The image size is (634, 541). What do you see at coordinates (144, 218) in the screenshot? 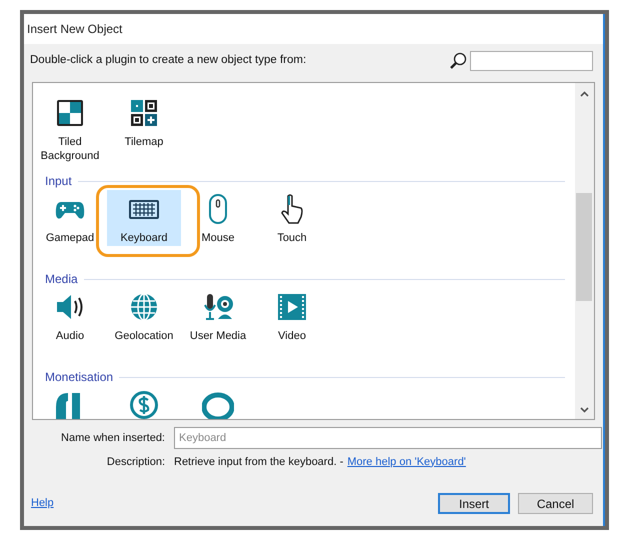
I see `plugin-item: Keyboard` at bounding box center [144, 218].